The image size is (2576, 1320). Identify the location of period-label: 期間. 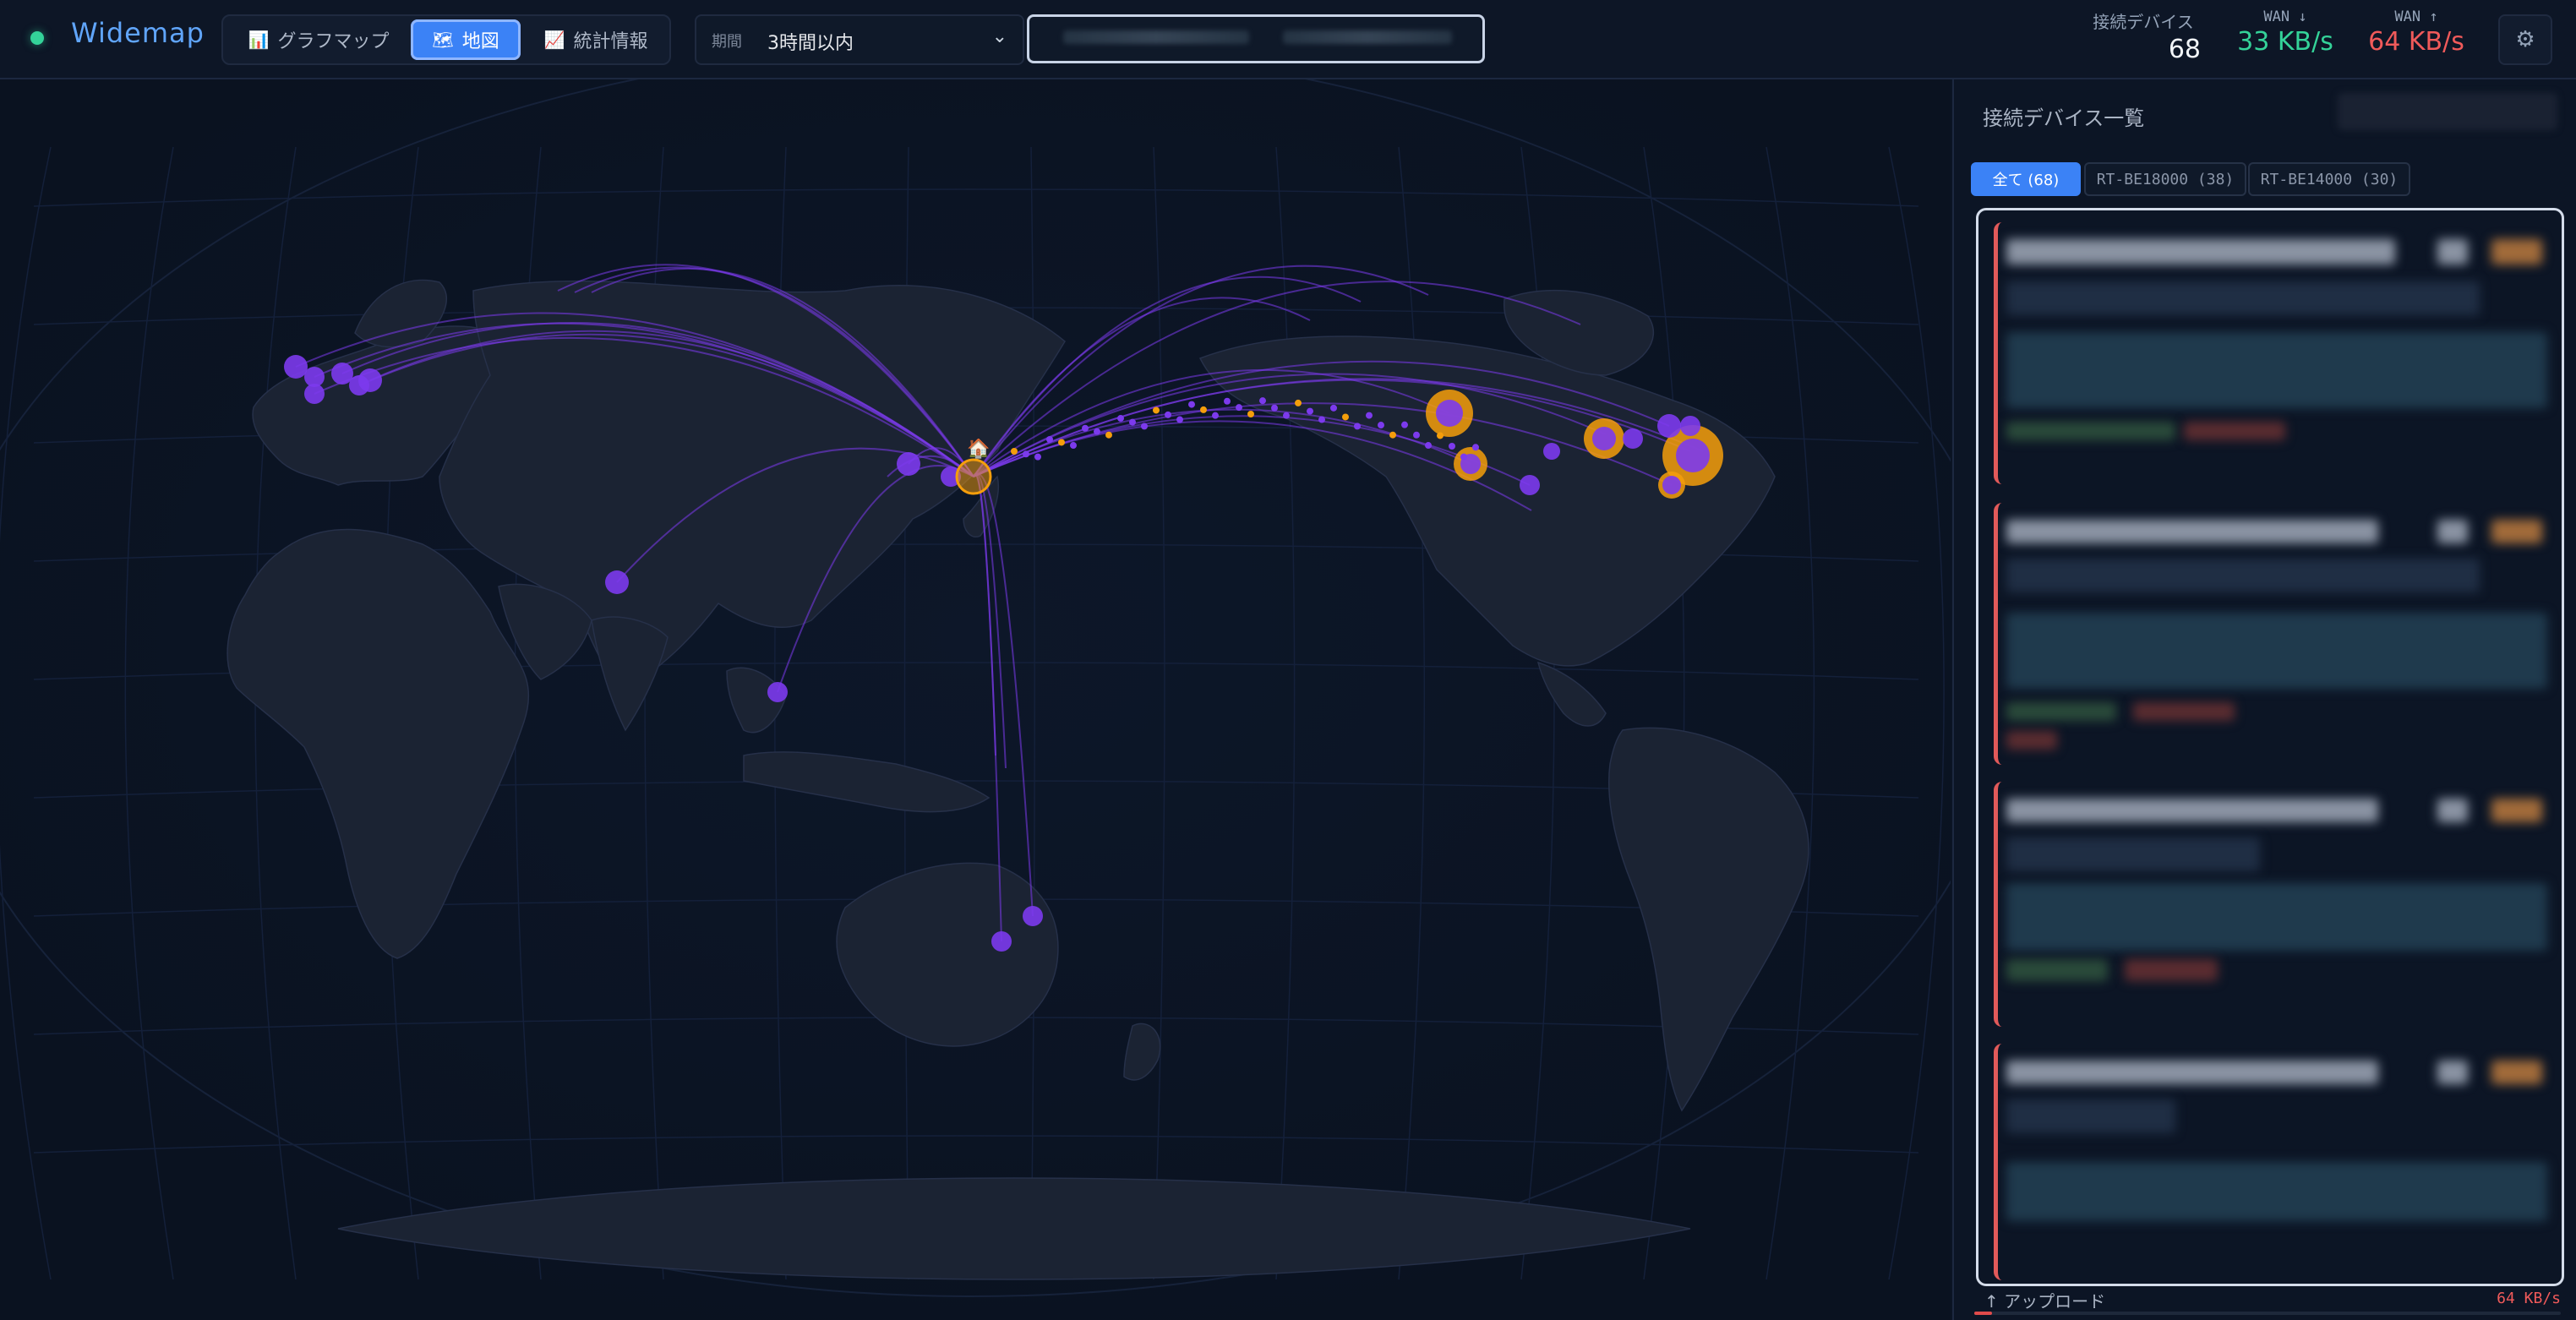
(727, 42).